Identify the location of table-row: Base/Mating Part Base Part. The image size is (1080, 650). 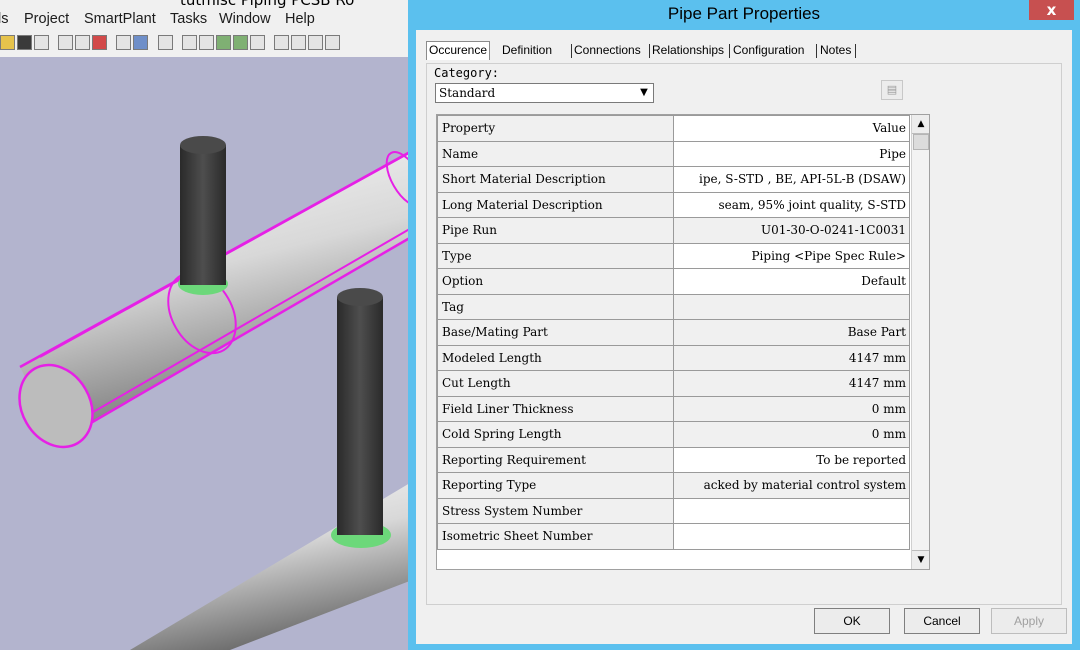
(673, 332).